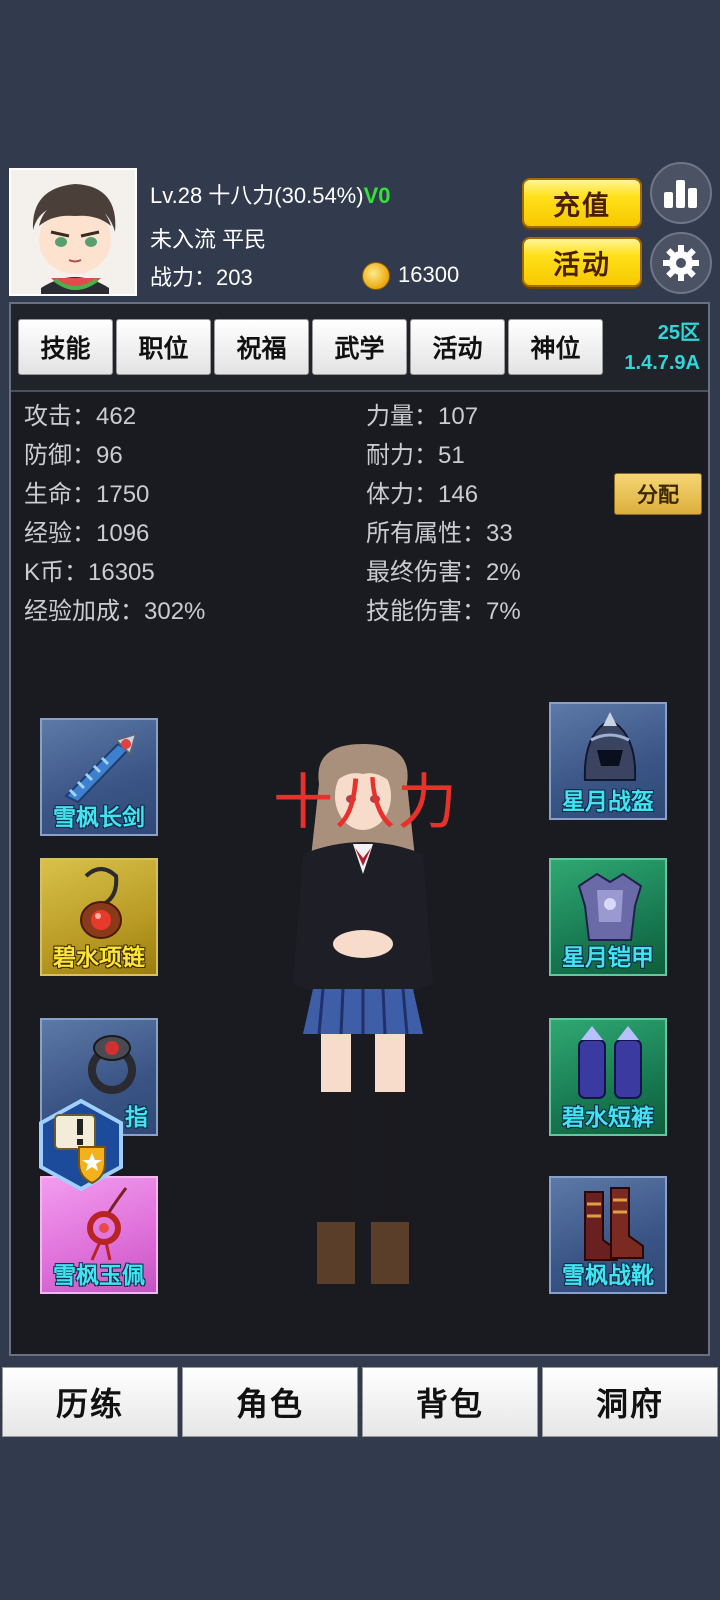 This screenshot has width=720, height=1600. Describe the element at coordinates (429, 274) in the screenshot. I see `coin-count: 16300` at that location.